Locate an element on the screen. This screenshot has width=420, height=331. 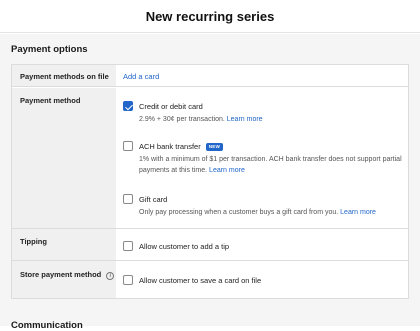
communication-section-title: Communication is located at coordinates (47, 325).